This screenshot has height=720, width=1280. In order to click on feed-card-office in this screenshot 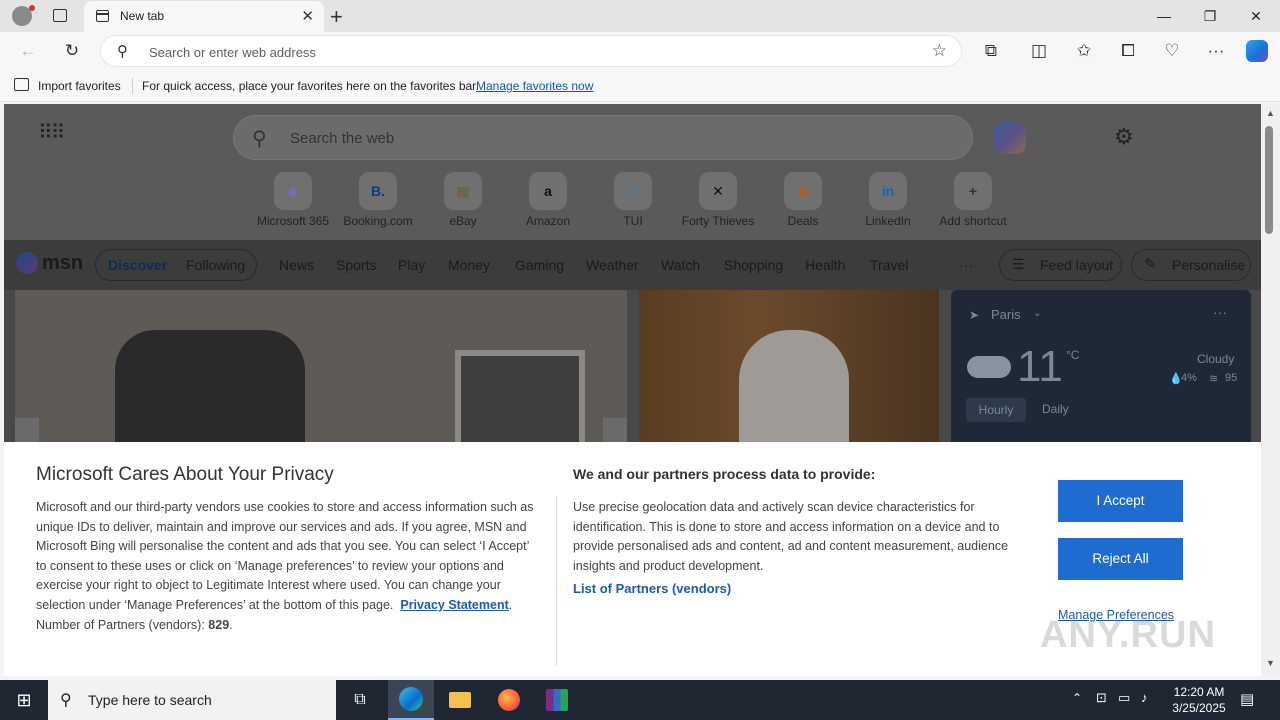, I will do `click(321, 370)`.